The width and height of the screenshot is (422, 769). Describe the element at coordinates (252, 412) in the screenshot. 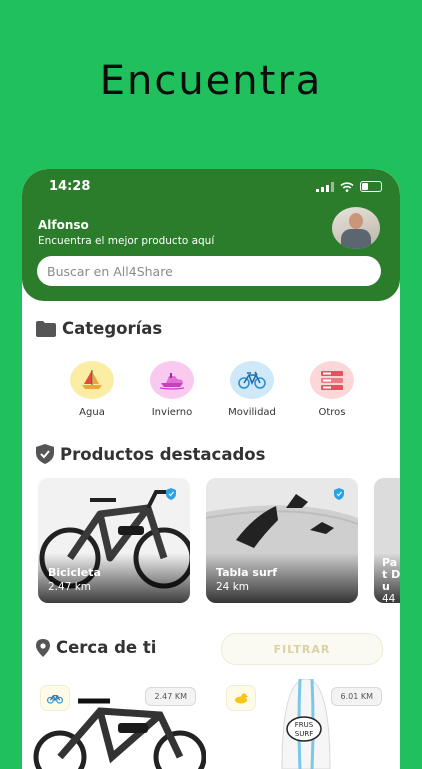

I see `category-label: Movilidad` at that location.